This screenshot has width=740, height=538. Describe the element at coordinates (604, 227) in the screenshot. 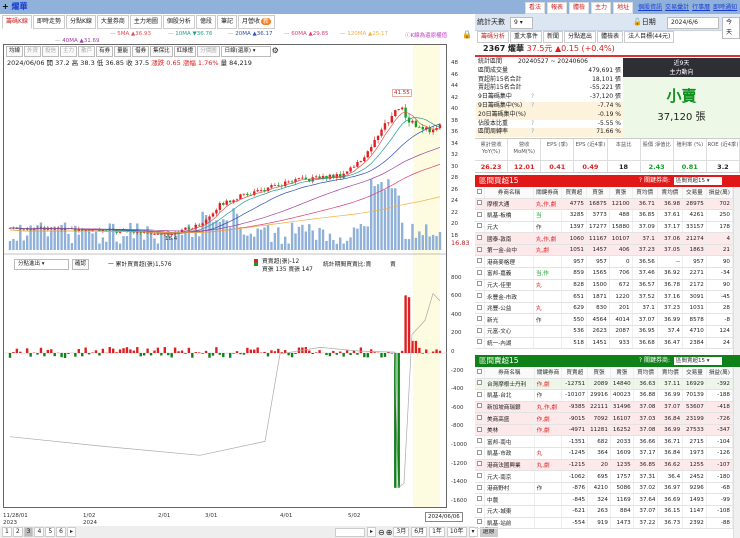

I see `table-row: 元大作 1397 17277 15880 37.09 37.17 33157 178` at that location.